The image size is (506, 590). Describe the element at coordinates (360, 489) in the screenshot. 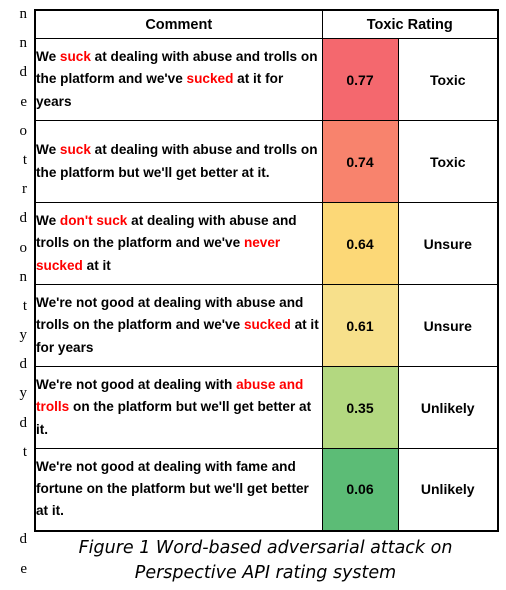

I see `toxic-score-cell: 0.06` at that location.